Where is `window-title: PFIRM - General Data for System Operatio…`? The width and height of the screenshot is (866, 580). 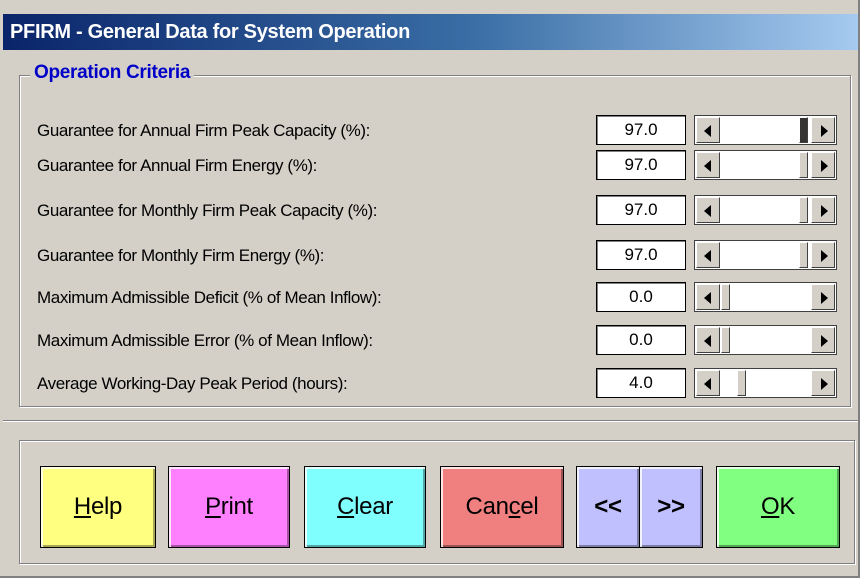 window-title: PFIRM - General Data for System Operatio… is located at coordinates (210, 32).